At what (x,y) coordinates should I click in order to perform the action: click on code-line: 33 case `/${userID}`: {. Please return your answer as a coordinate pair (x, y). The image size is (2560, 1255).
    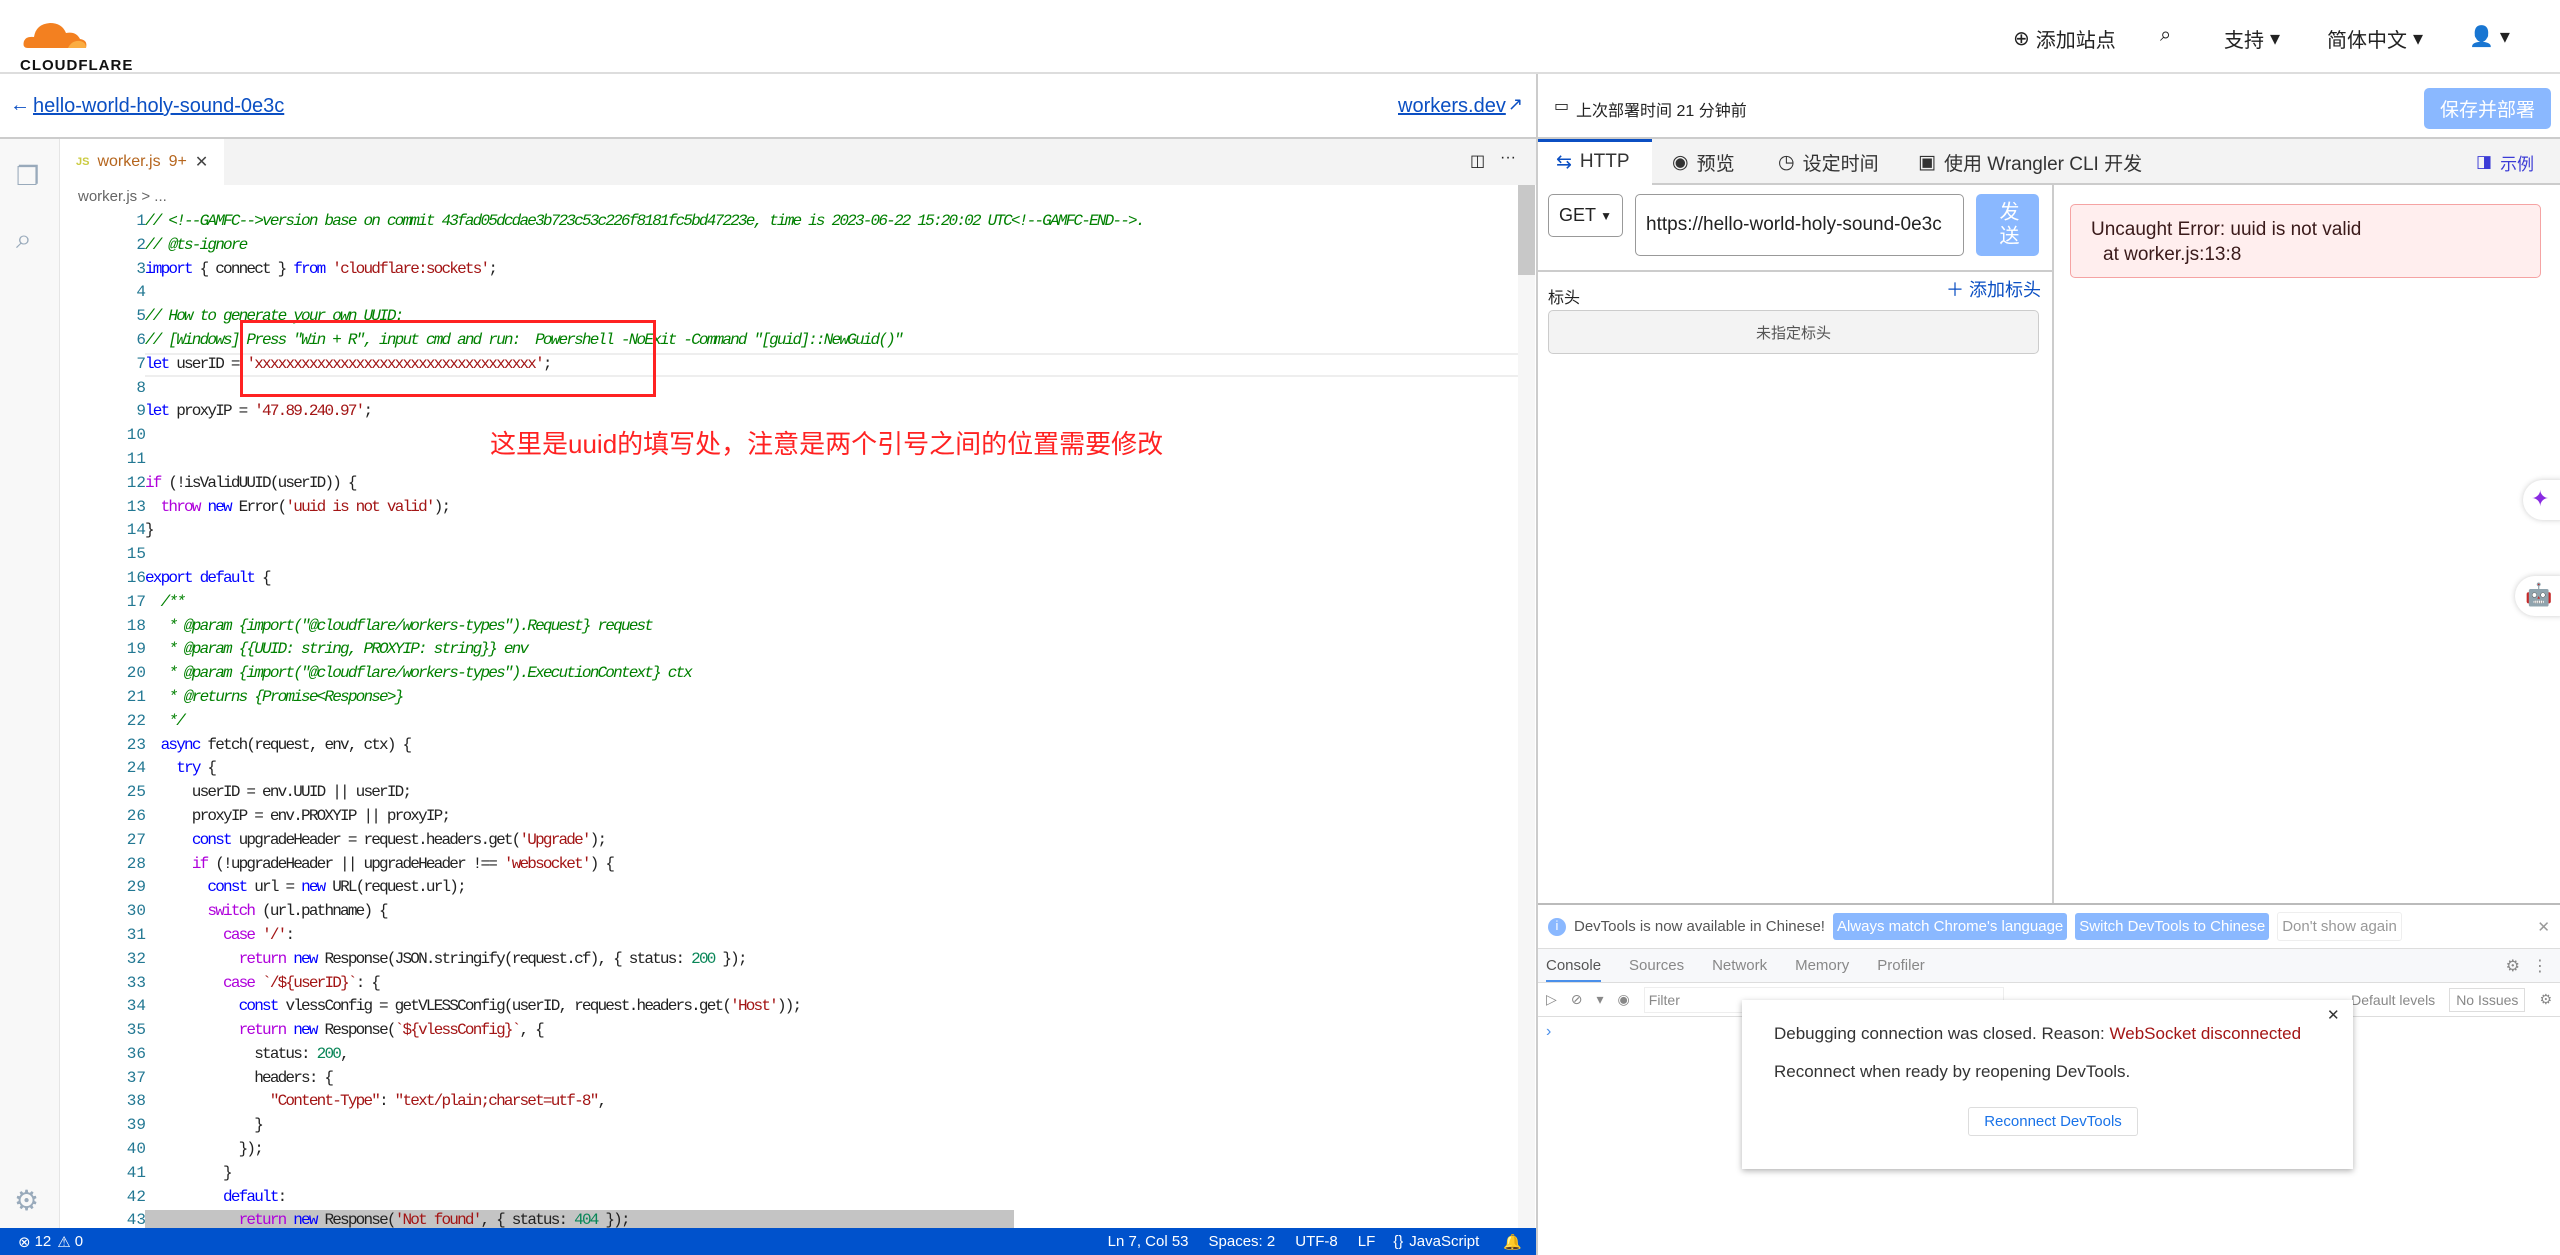
    Looking at the image, I should click on (798, 984).